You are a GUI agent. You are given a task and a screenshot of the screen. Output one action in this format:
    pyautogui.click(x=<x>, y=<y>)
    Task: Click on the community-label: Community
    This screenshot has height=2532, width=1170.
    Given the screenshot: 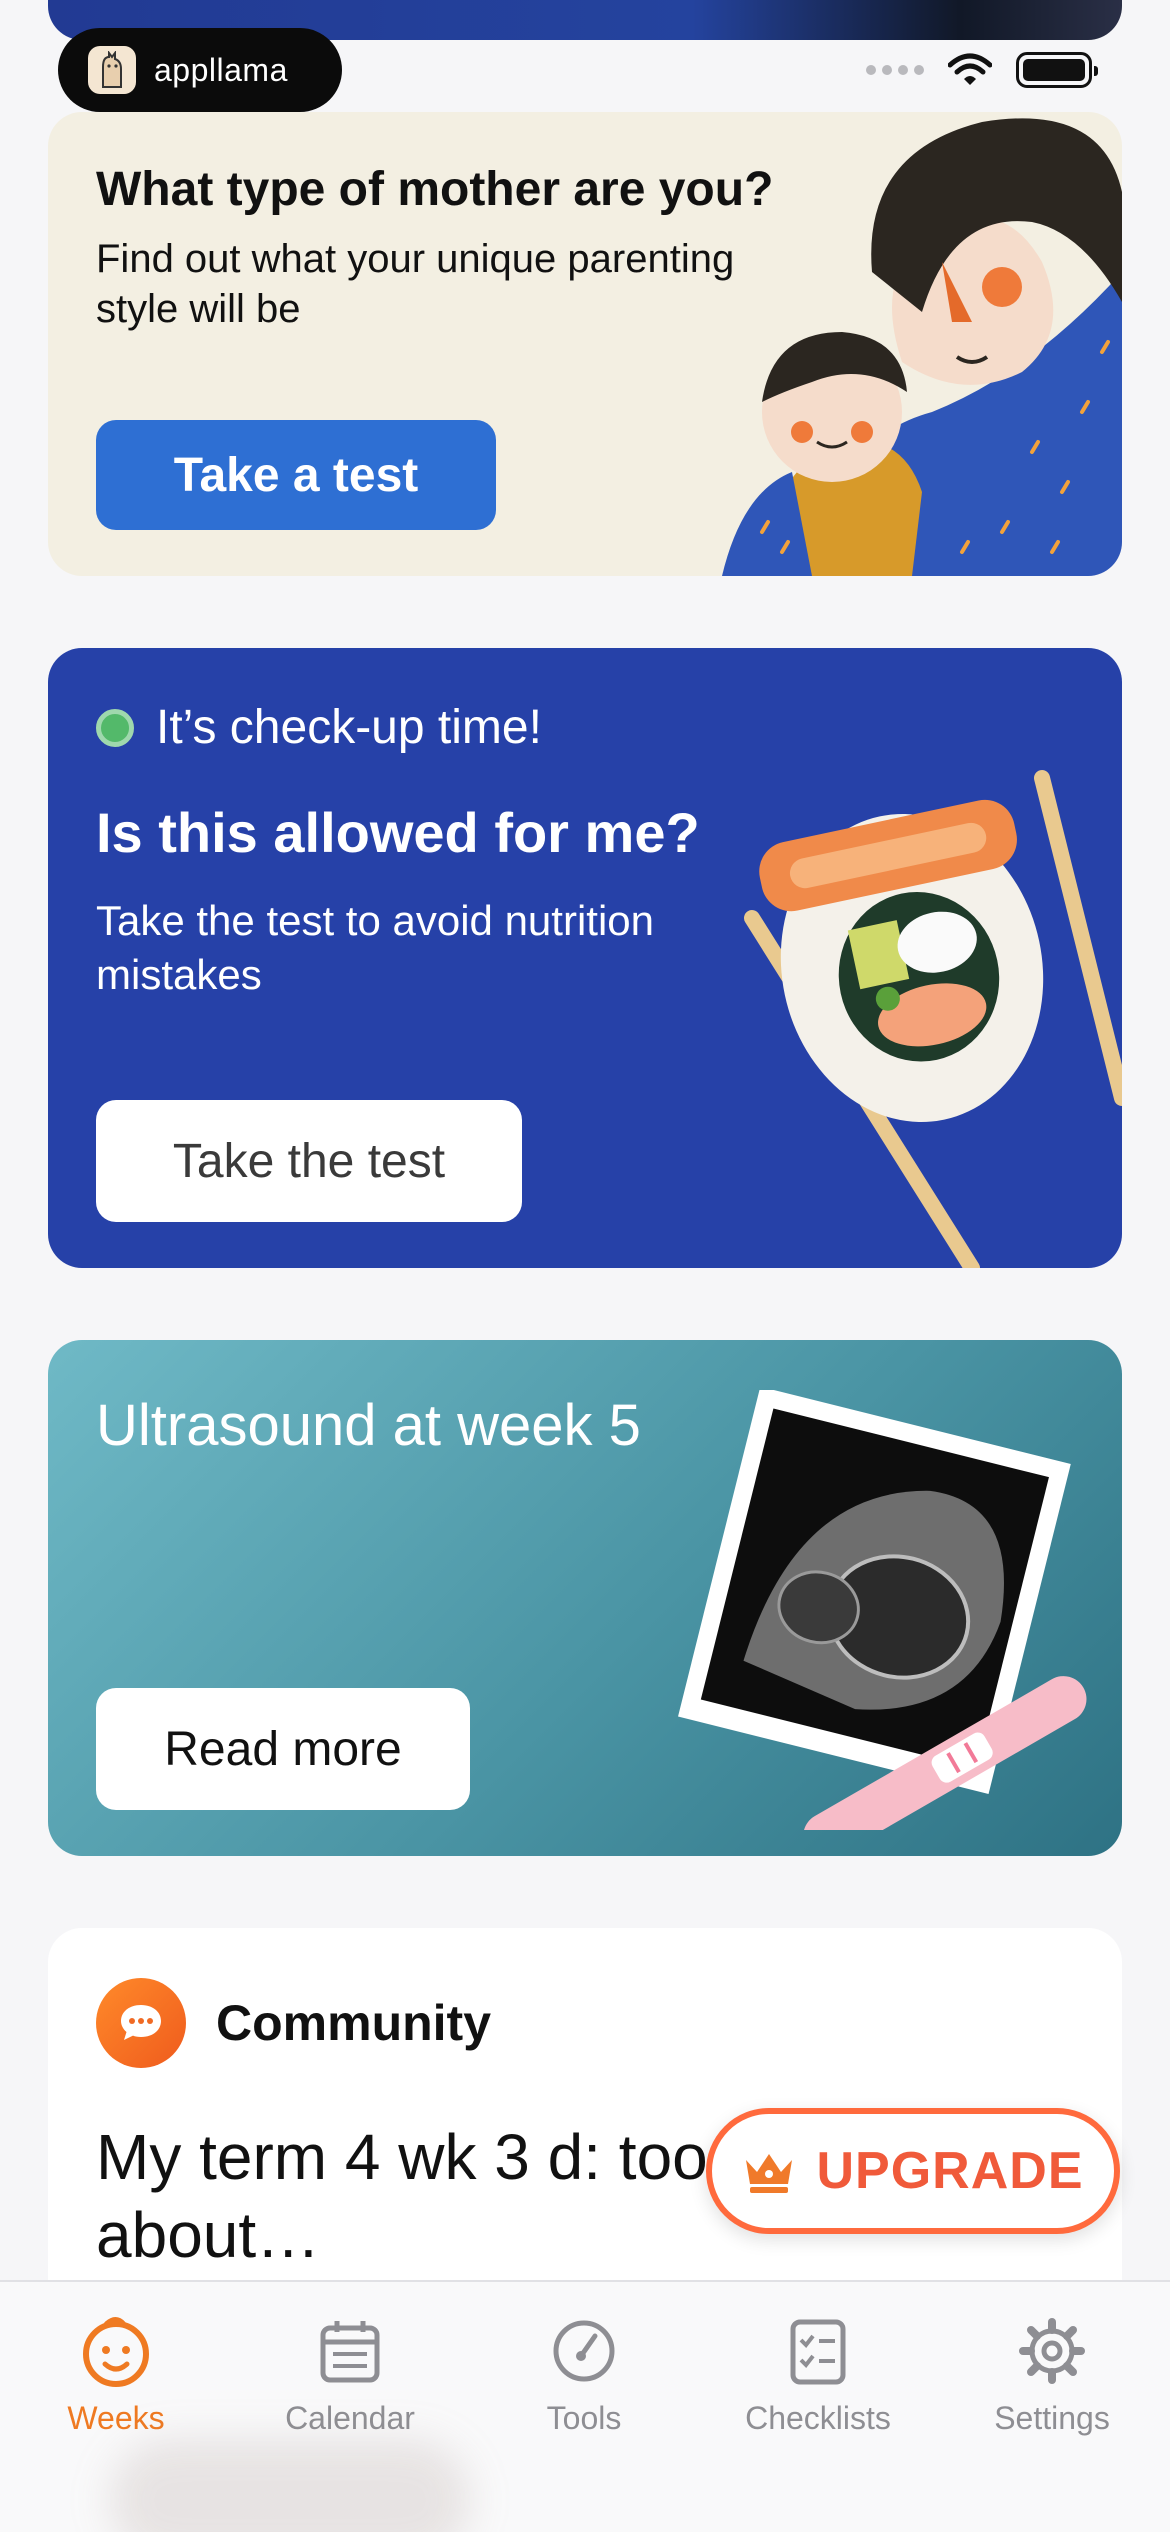 What is the action you would take?
    pyautogui.click(x=353, y=2023)
    